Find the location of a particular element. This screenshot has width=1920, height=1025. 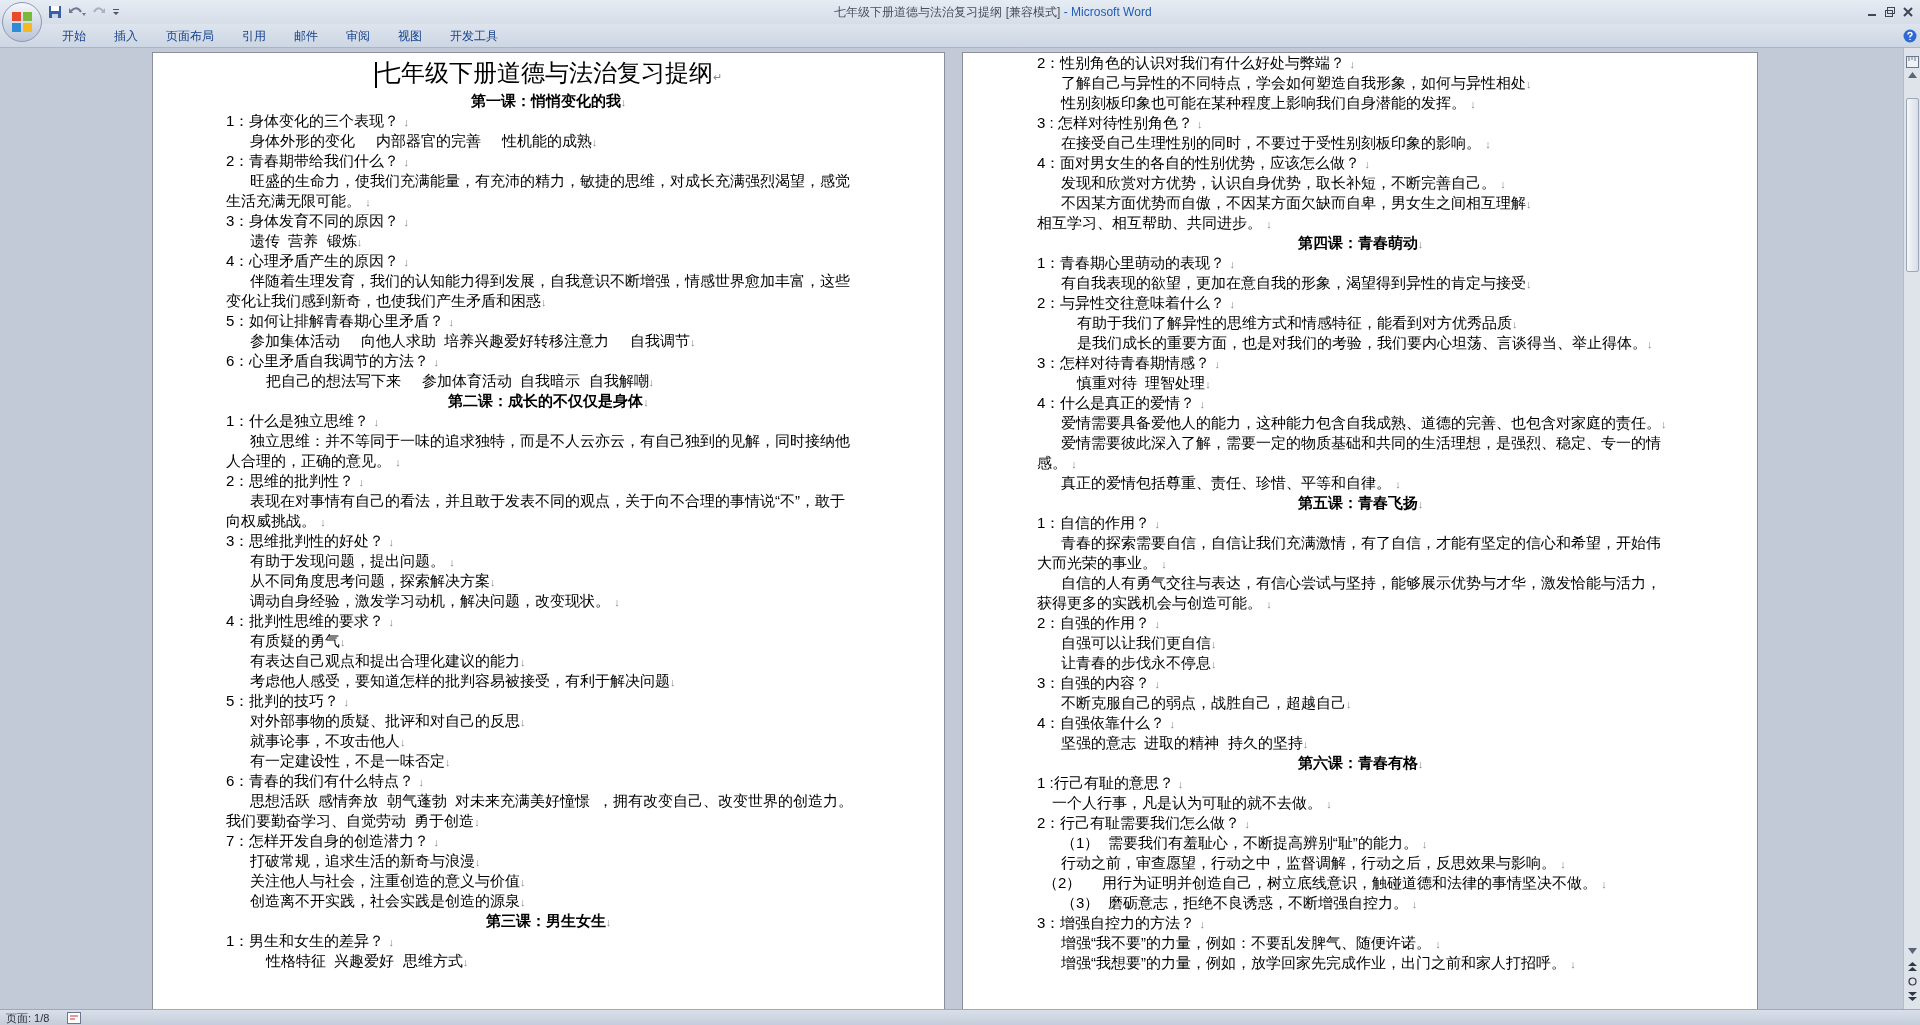

office-logo-icon is located at coordinates (22, 22).